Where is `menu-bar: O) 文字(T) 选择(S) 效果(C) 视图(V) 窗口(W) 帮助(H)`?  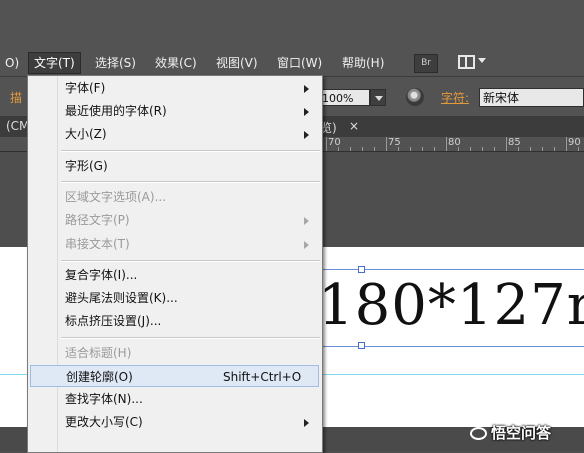
menu-bar: O) 文字(T) 选择(S) 效果(C) 视图(V) 窗口(W) 帮助(H) is located at coordinates (292, 63).